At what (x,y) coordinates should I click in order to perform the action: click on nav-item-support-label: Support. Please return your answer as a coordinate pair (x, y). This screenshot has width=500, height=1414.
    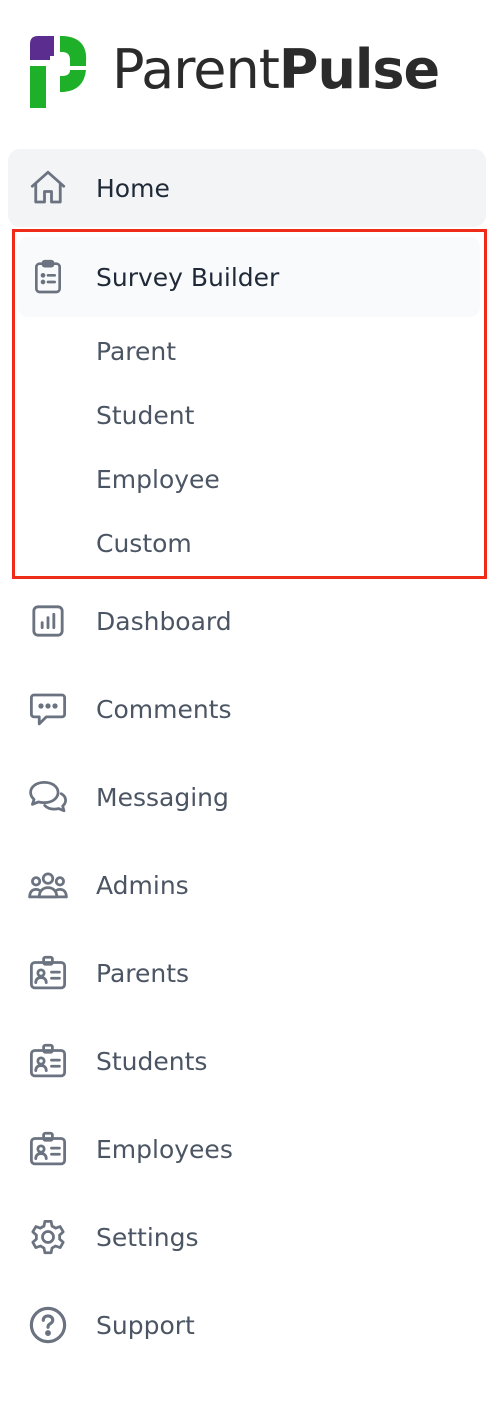
    Looking at the image, I should click on (145, 1325).